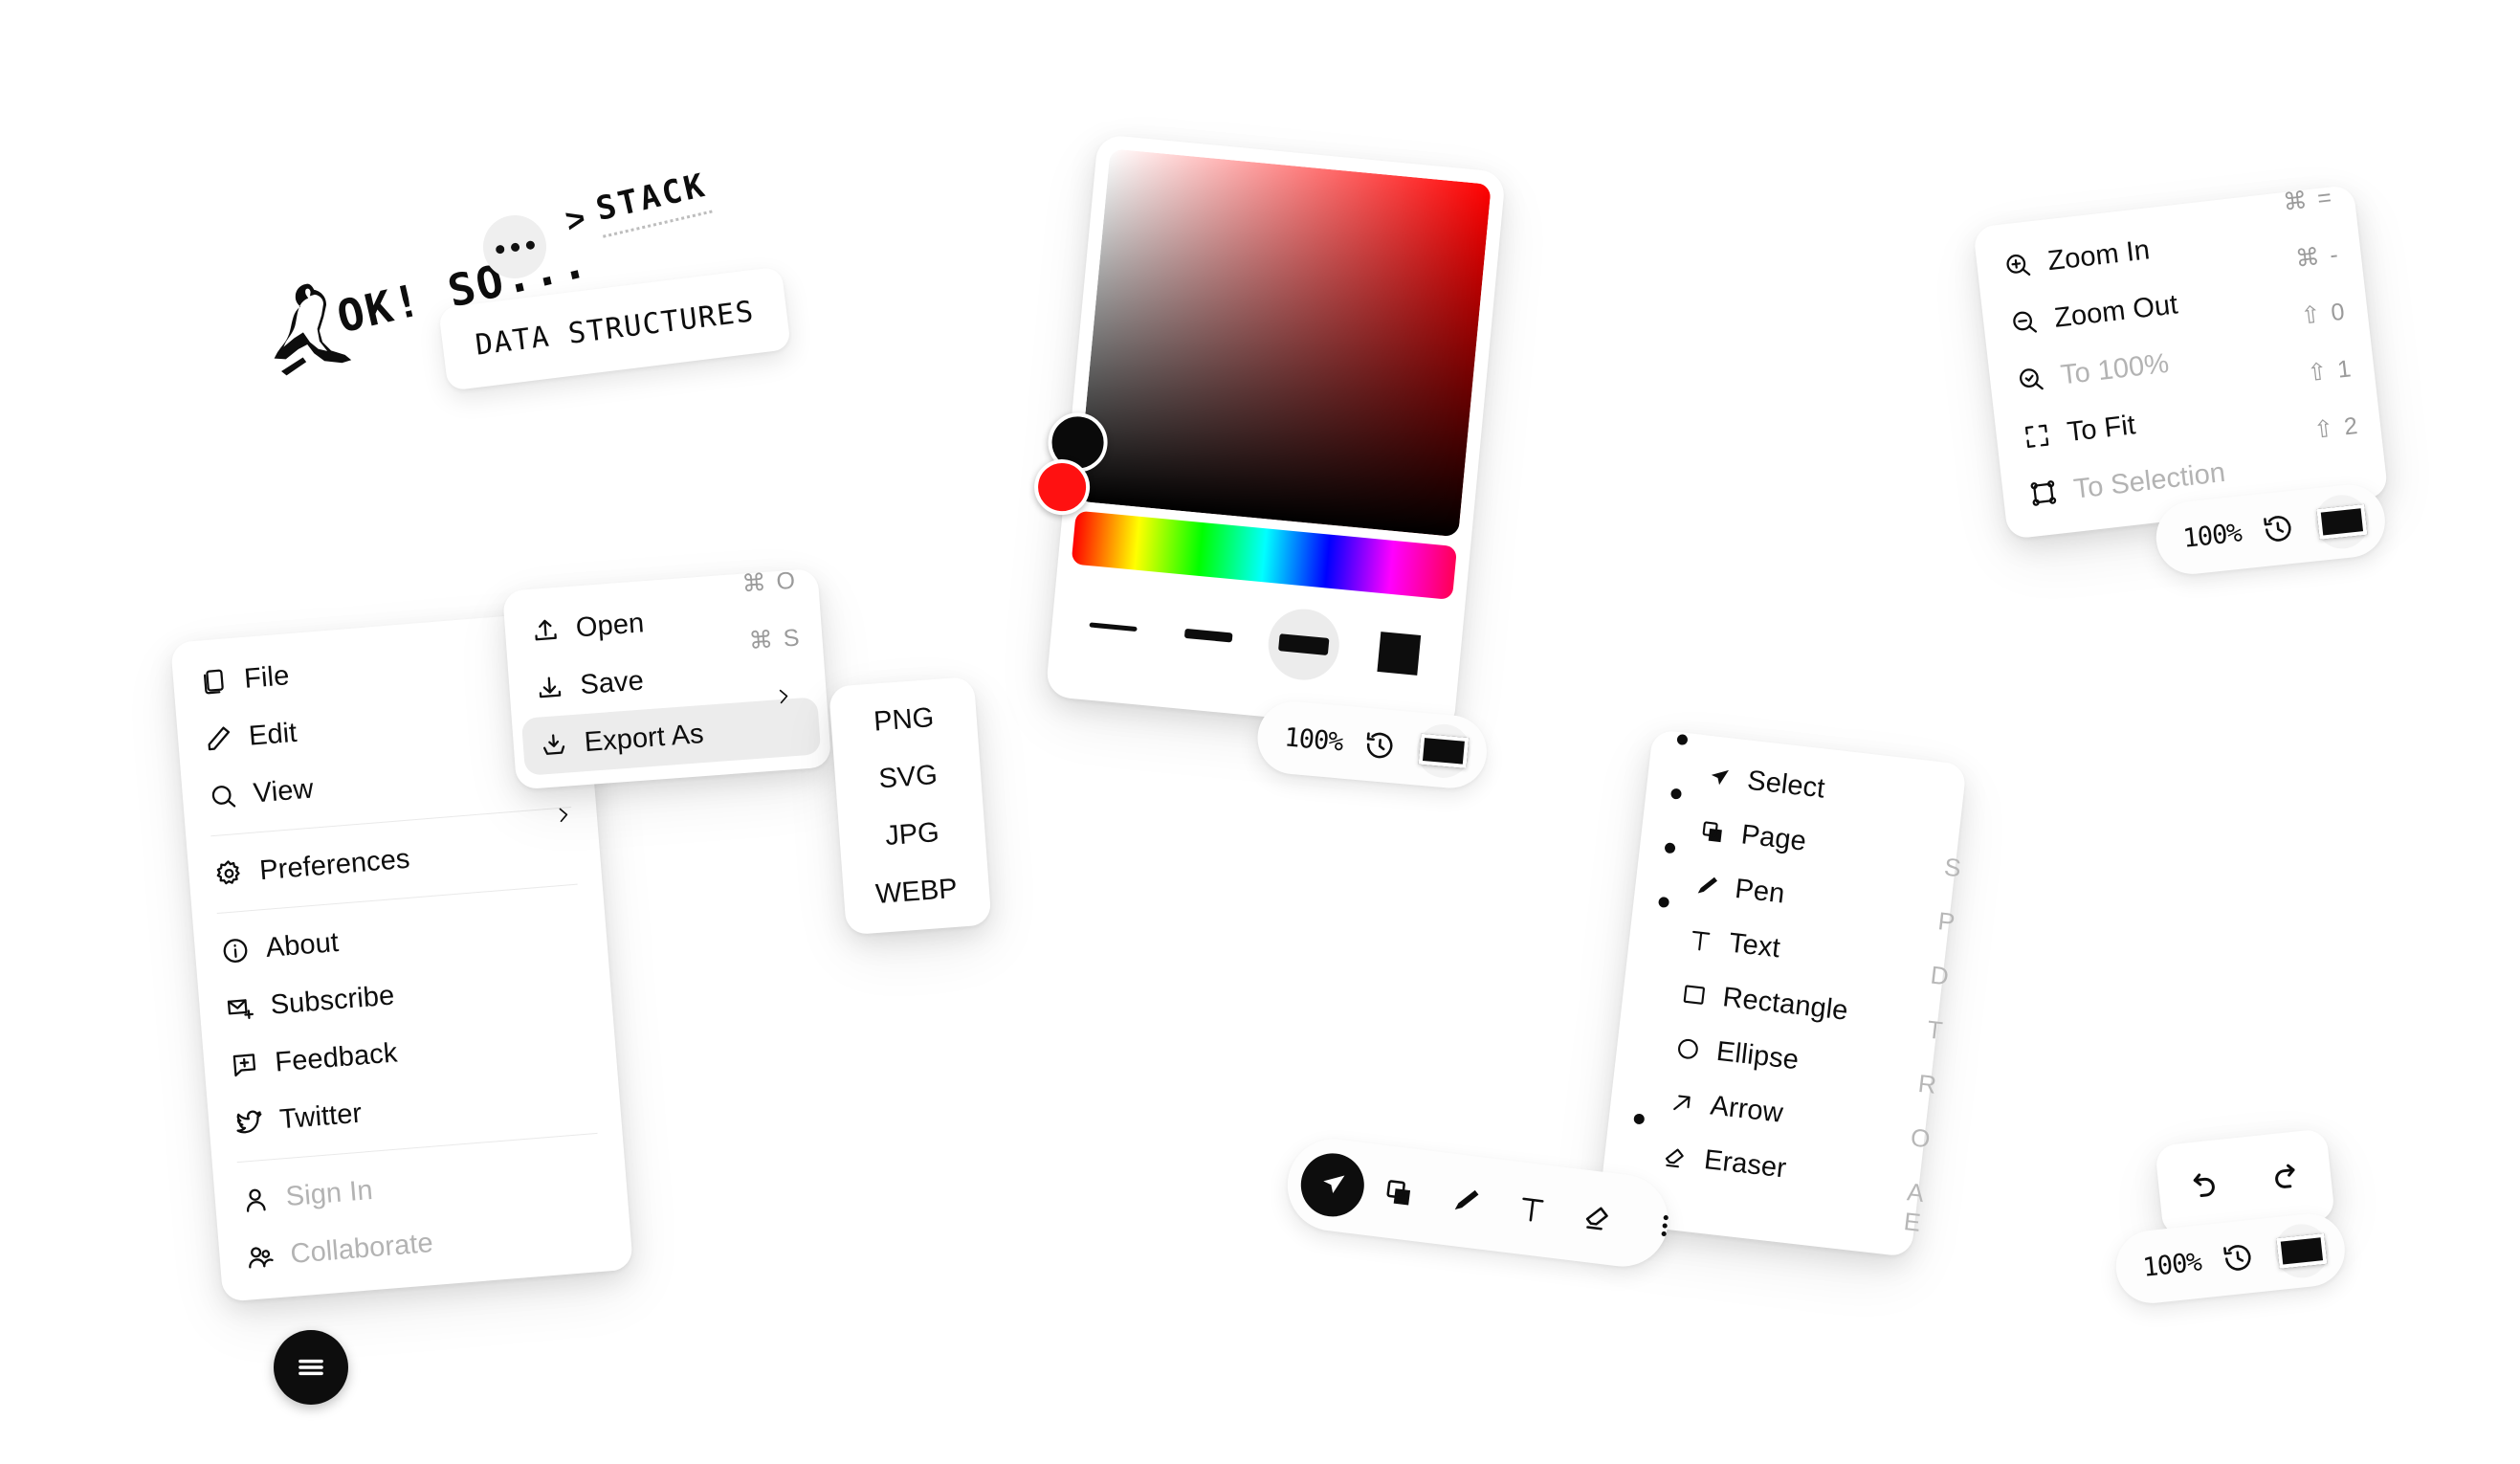 The height and width of the screenshot is (1464, 2520). Describe the element at coordinates (284, 791) in the screenshot. I see `menu-item-label: View` at that location.